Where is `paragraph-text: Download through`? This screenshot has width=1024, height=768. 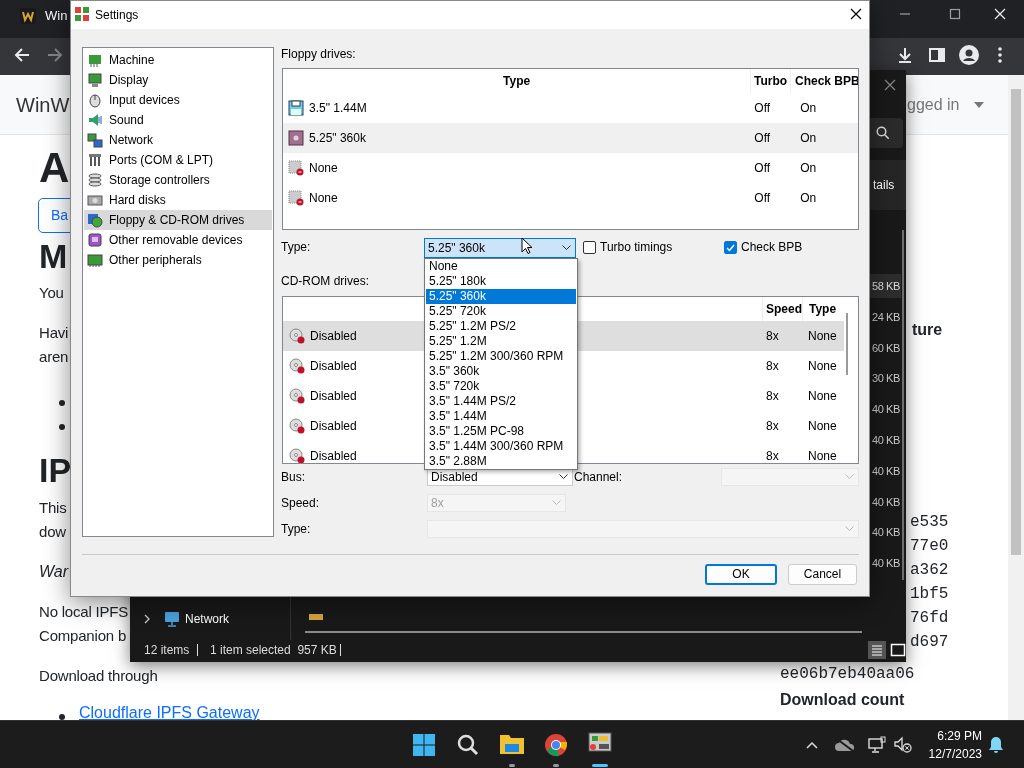
paragraph-text: Download through is located at coordinates (98, 676).